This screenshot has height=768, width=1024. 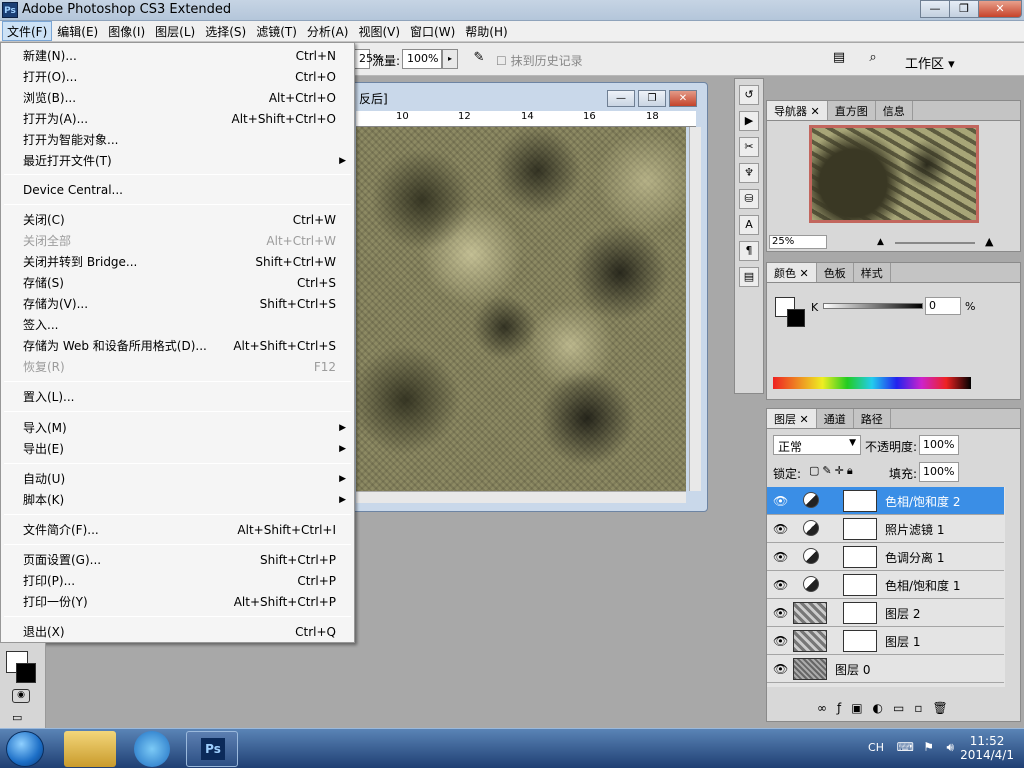 What do you see at coordinates (749, 251) in the screenshot?
I see `paragraph-icon: ¶` at bounding box center [749, 251].